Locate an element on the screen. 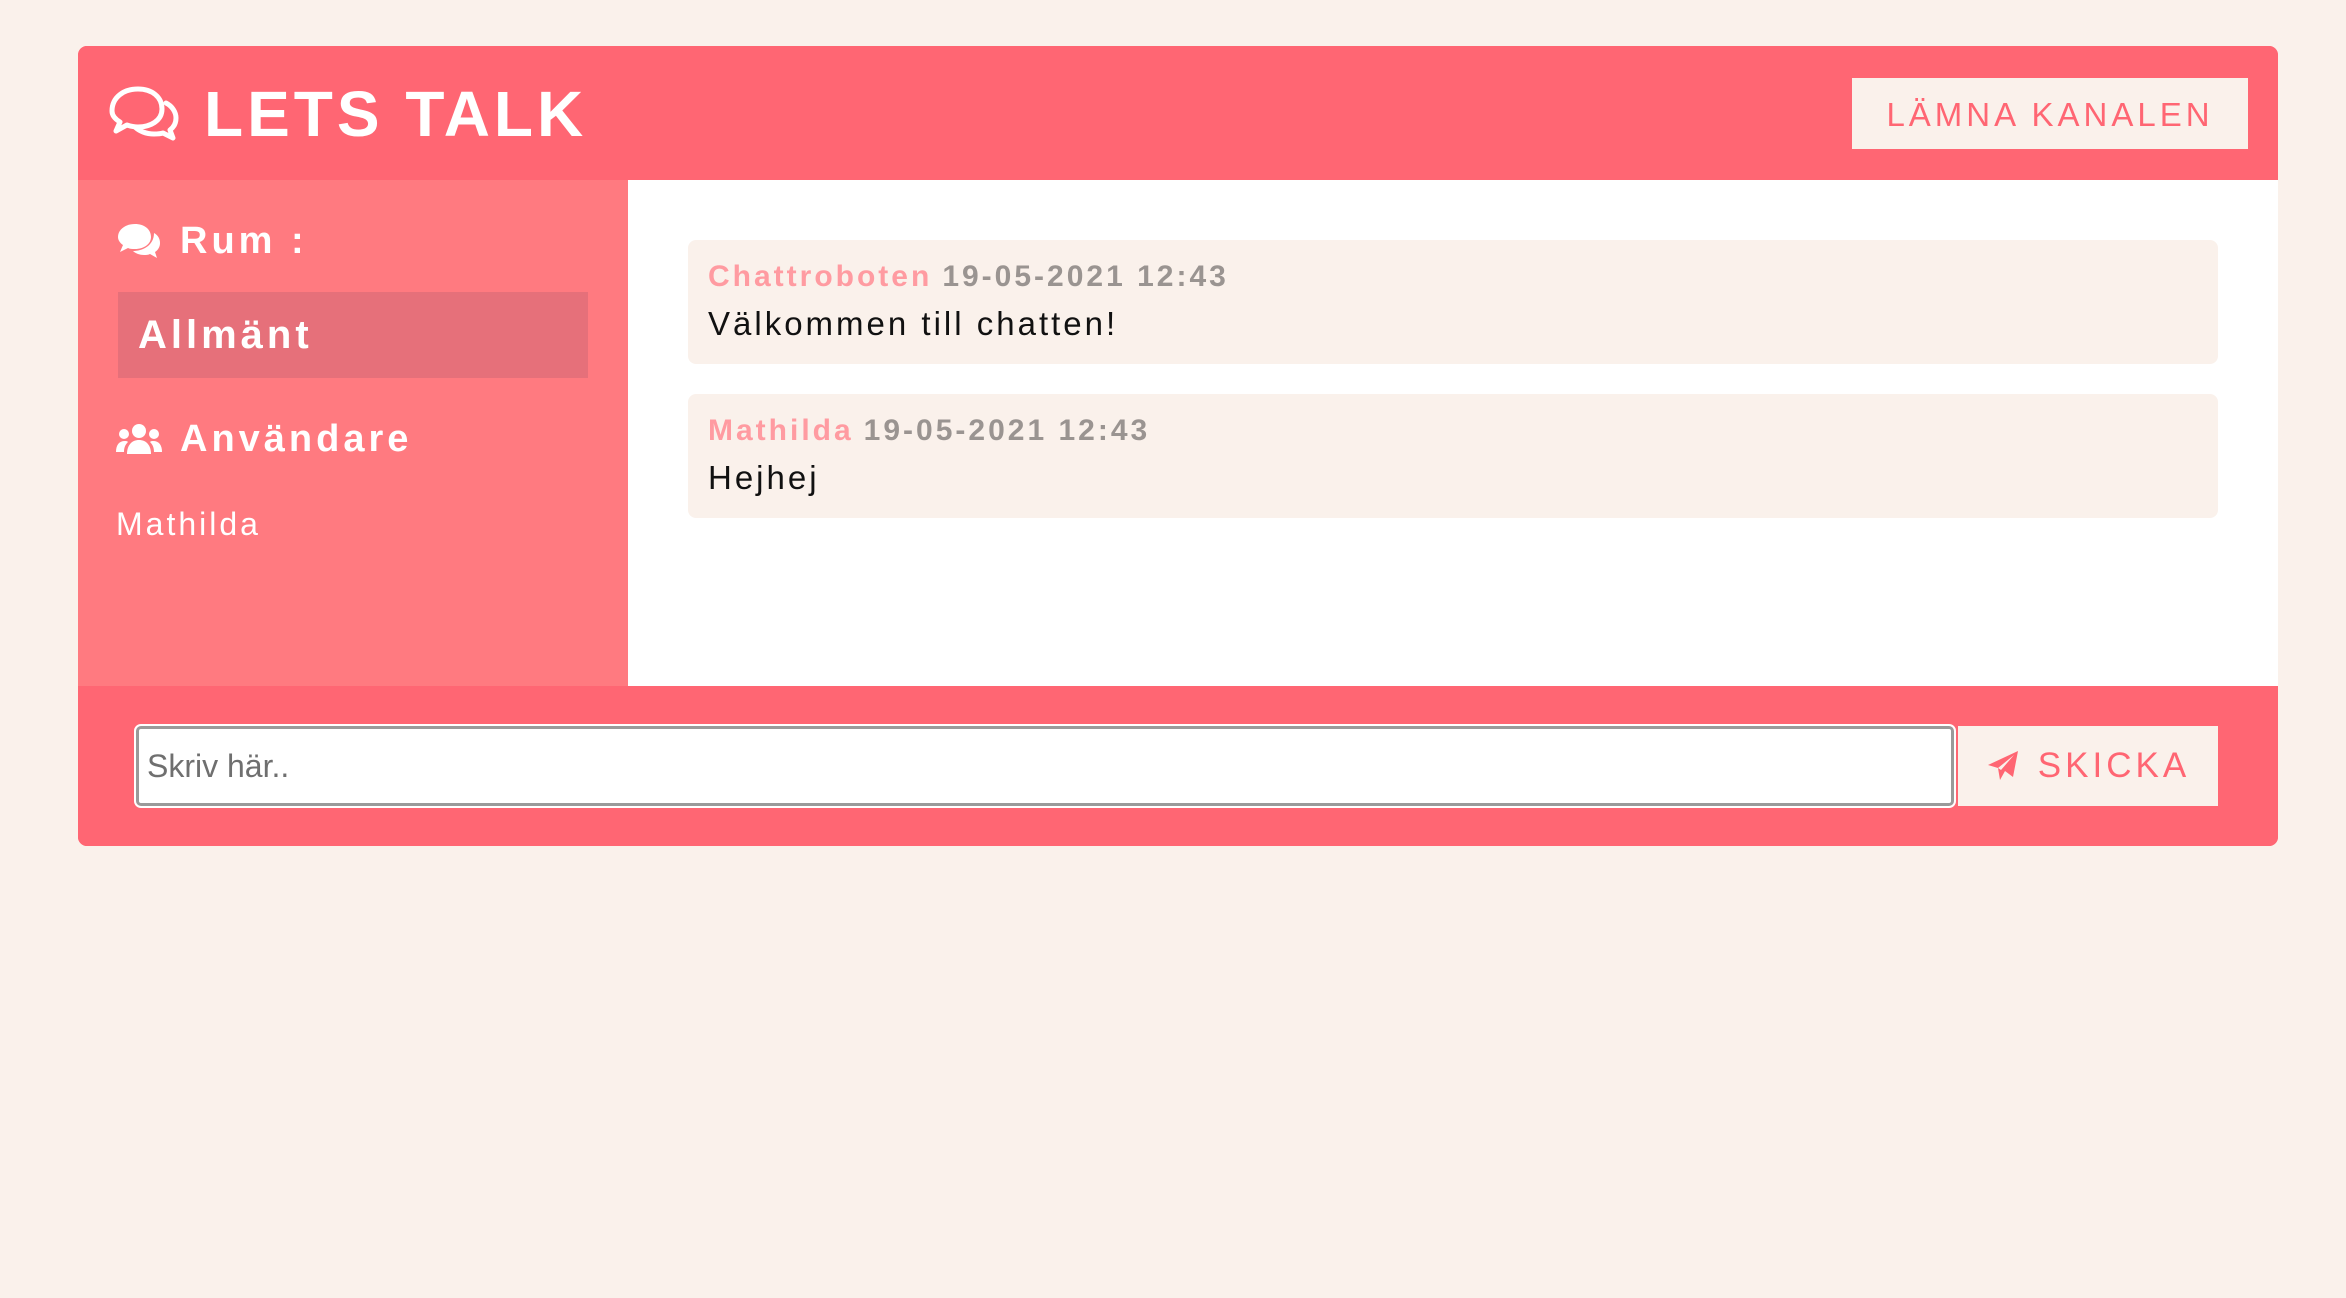 This screenshot has width=2346, height=1298. send-button: SKICKA is located at coordinates (2088, 766).